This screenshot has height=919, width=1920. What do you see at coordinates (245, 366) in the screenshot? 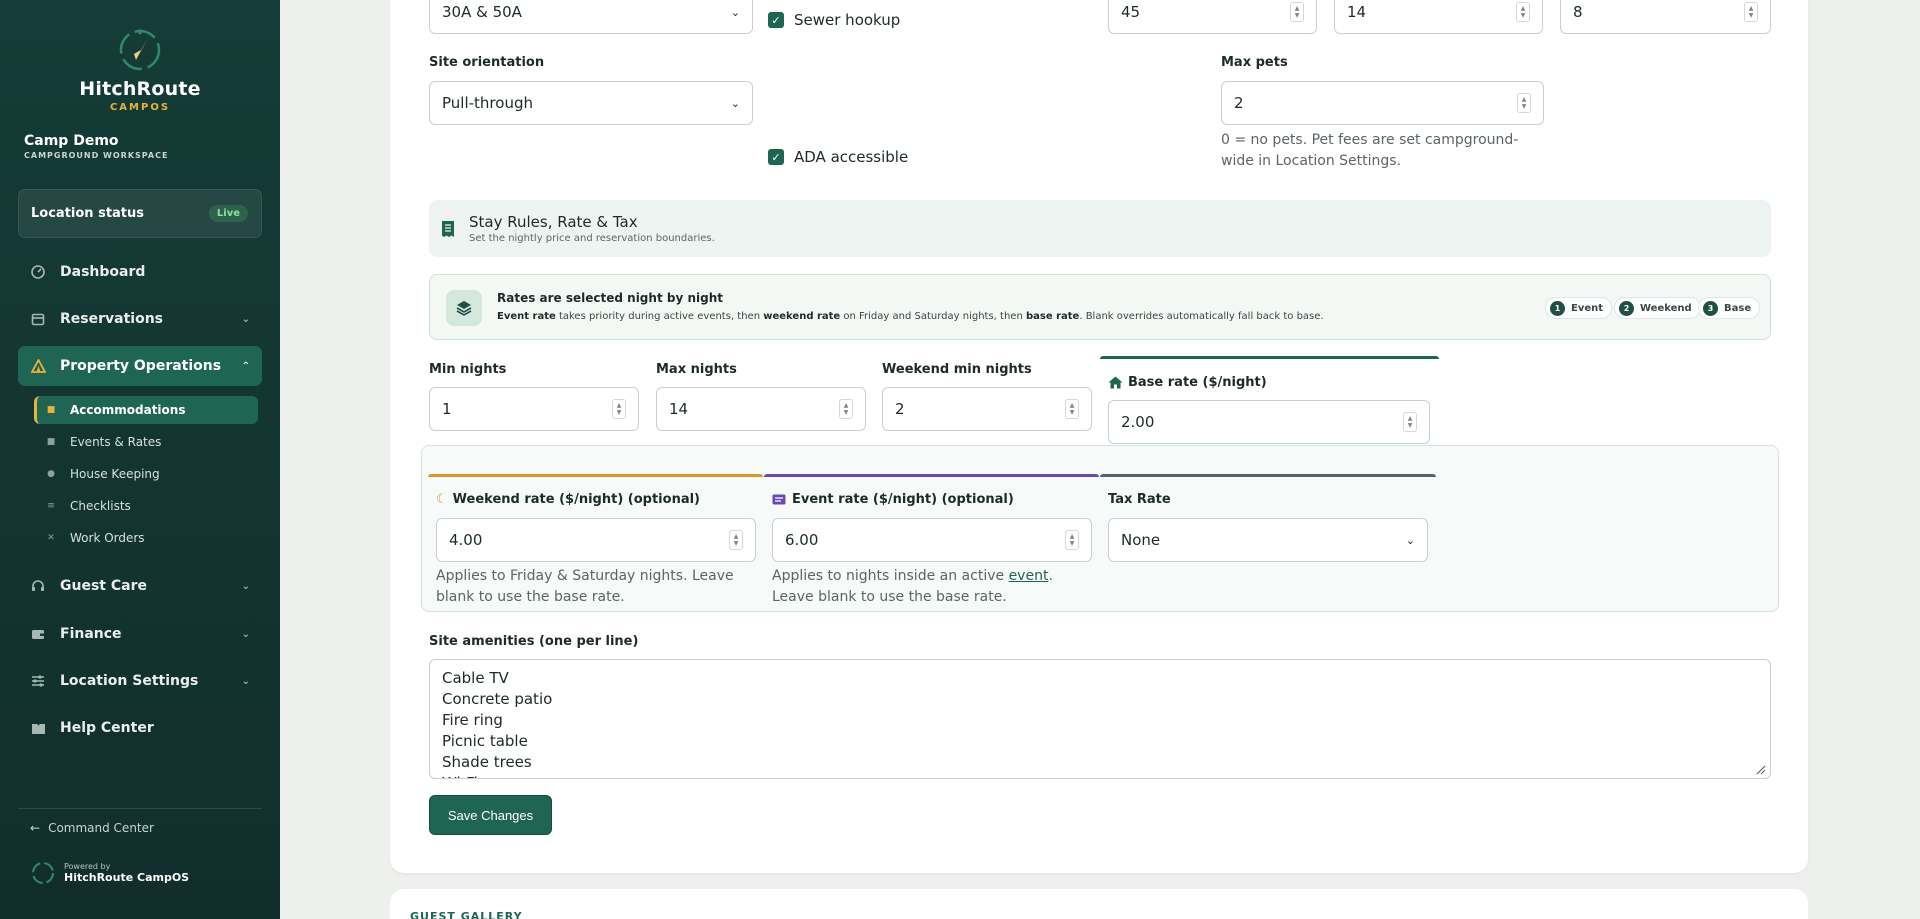
I see `chevron-up-icon: ⌃` at bounding box center [245, 366].